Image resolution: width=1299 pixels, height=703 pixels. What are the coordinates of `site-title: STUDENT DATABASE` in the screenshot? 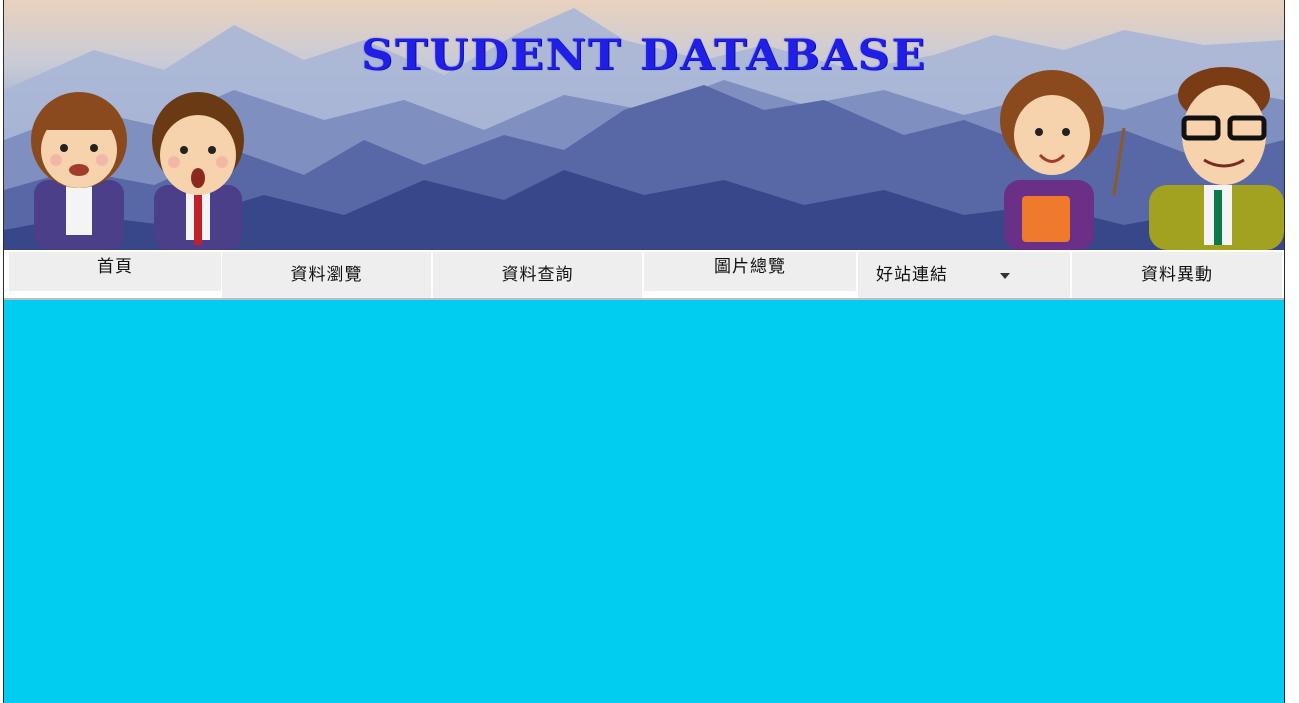 It's located at (644, 55).